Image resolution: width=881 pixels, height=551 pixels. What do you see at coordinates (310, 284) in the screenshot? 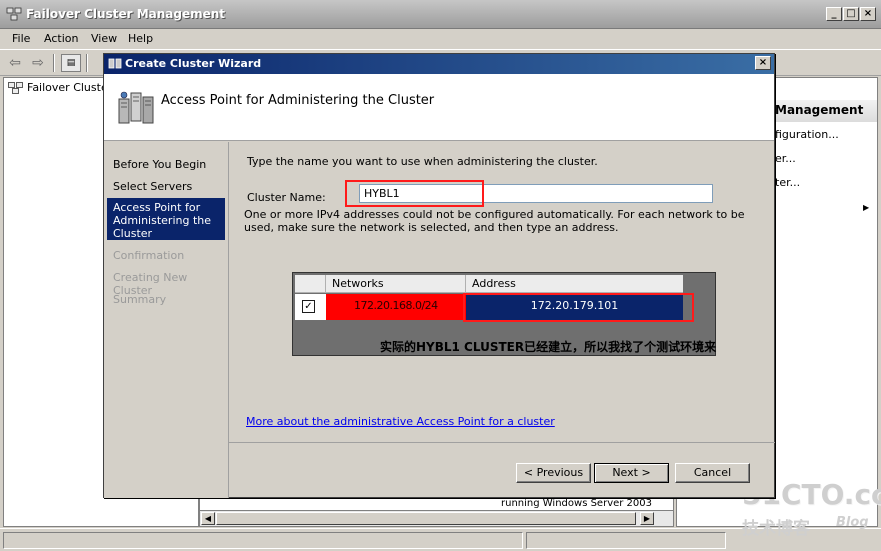
I see `header-checkbox-col` at bounding box center [310, 284].